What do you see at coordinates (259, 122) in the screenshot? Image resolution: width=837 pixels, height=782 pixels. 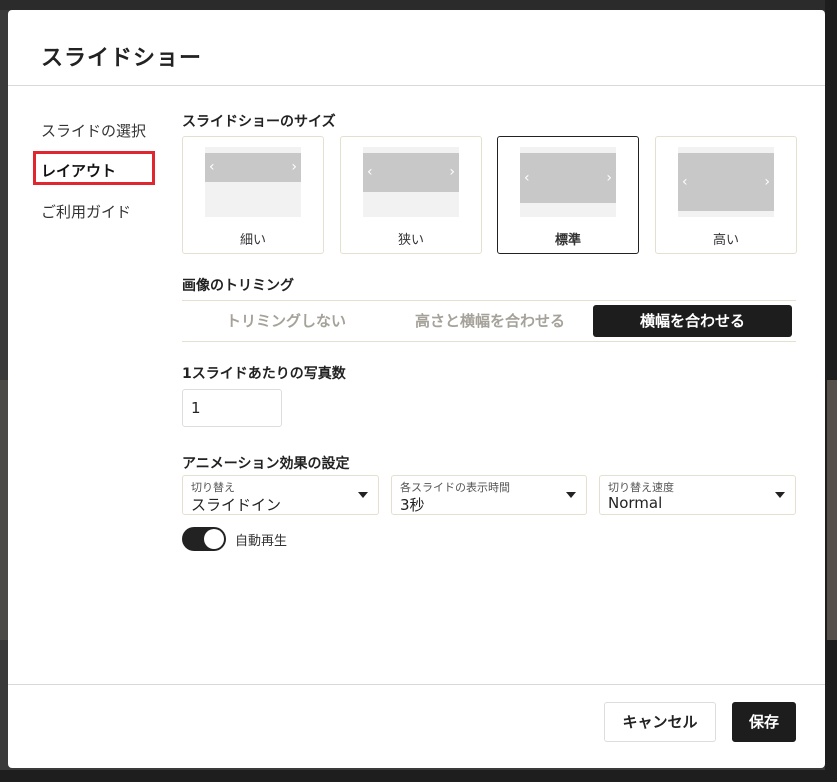 I see `slideshow-size-label: スライドショーのサイズ` at bounding box center [259, 122].